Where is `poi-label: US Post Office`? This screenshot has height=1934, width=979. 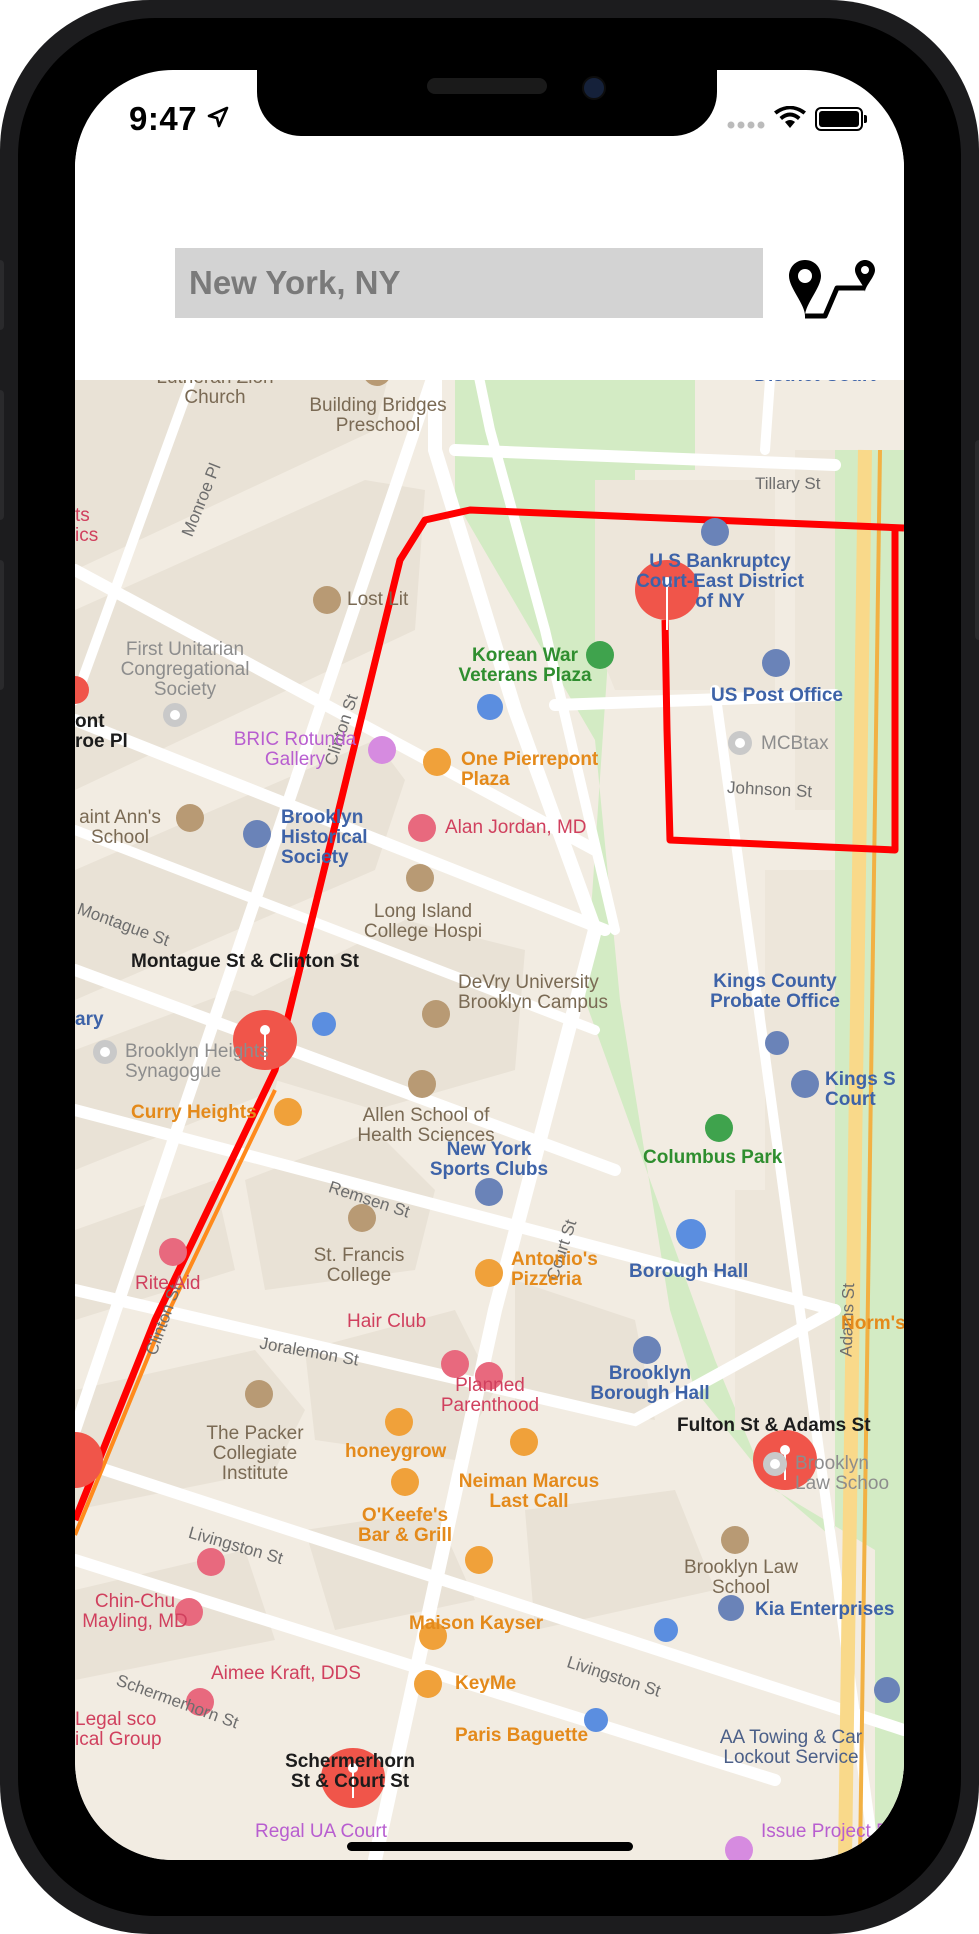 poi-label: US Post Office is located at coordinates (777, 695).